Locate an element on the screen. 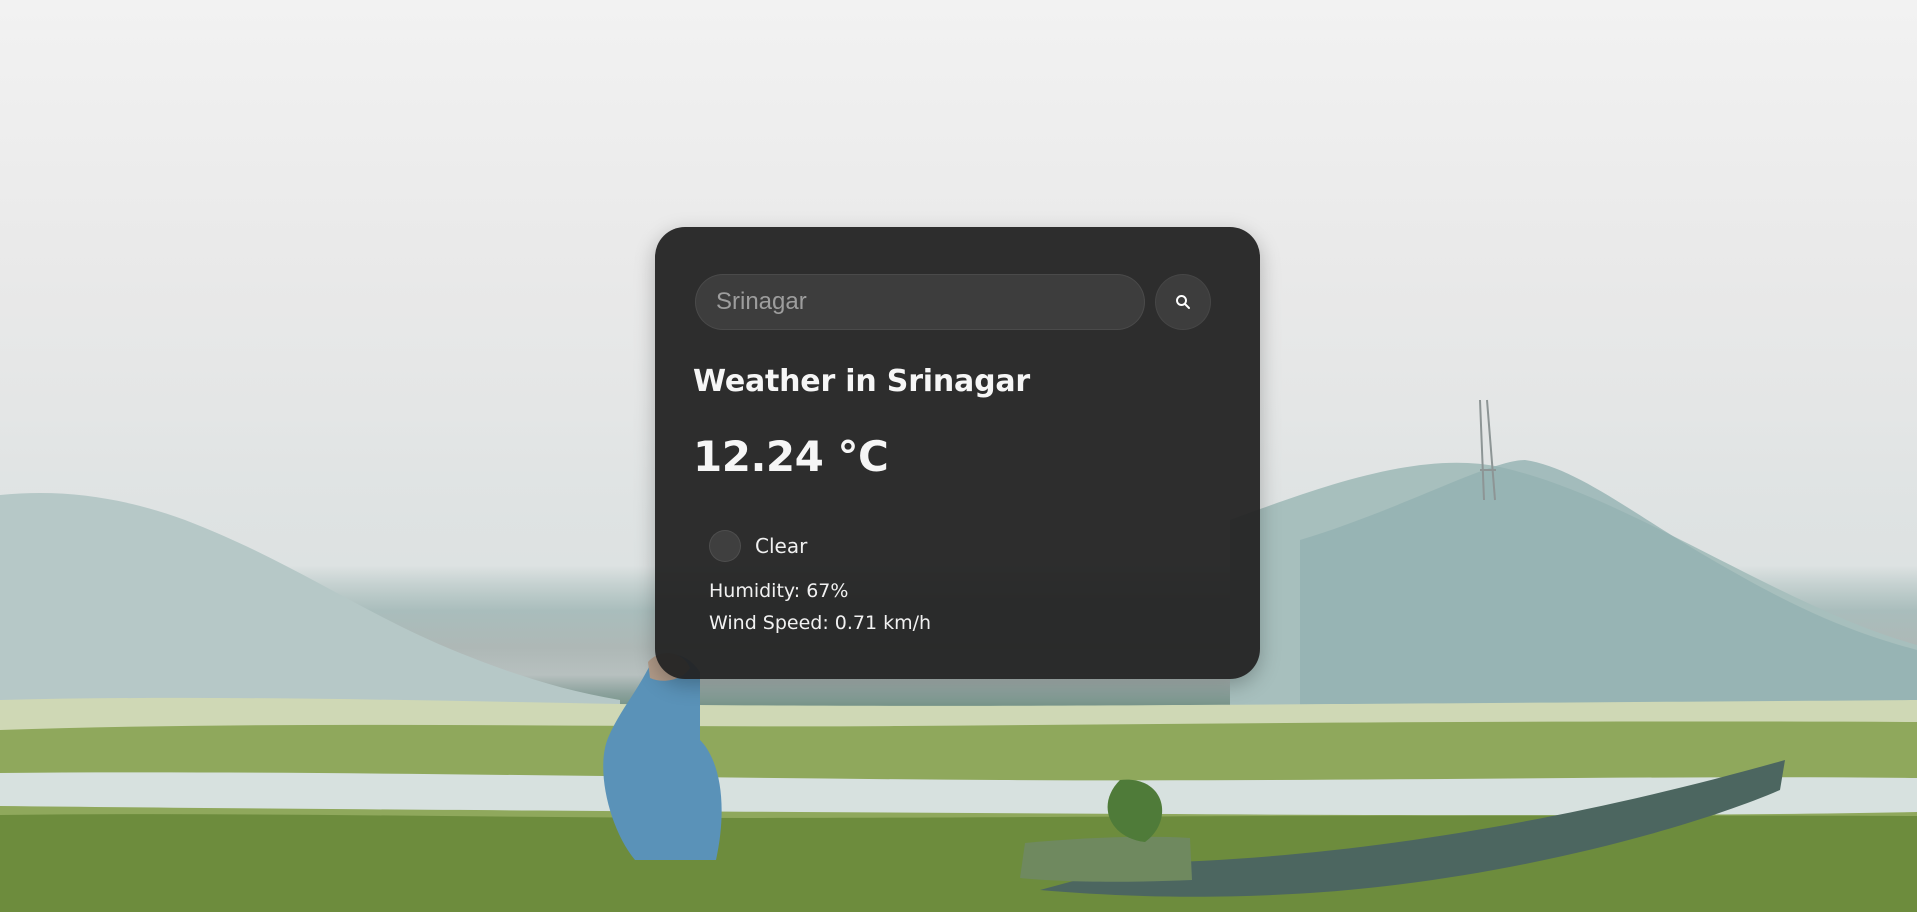  temperature: 12.24 °C is located at coordinates (791, 456).